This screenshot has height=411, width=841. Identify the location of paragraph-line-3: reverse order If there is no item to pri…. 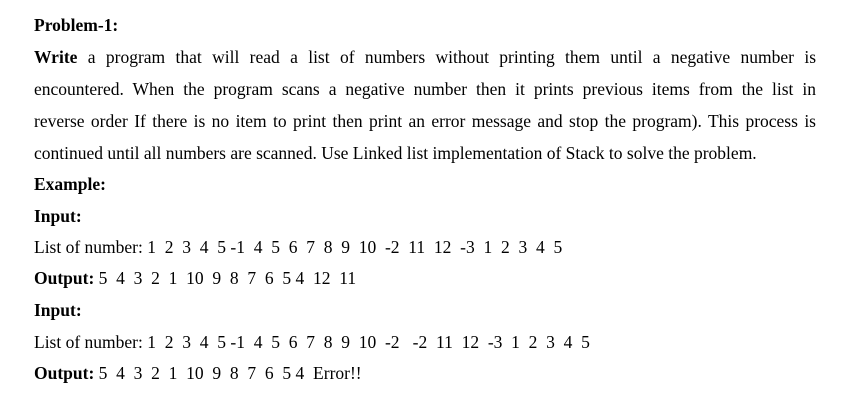
(425, 121).